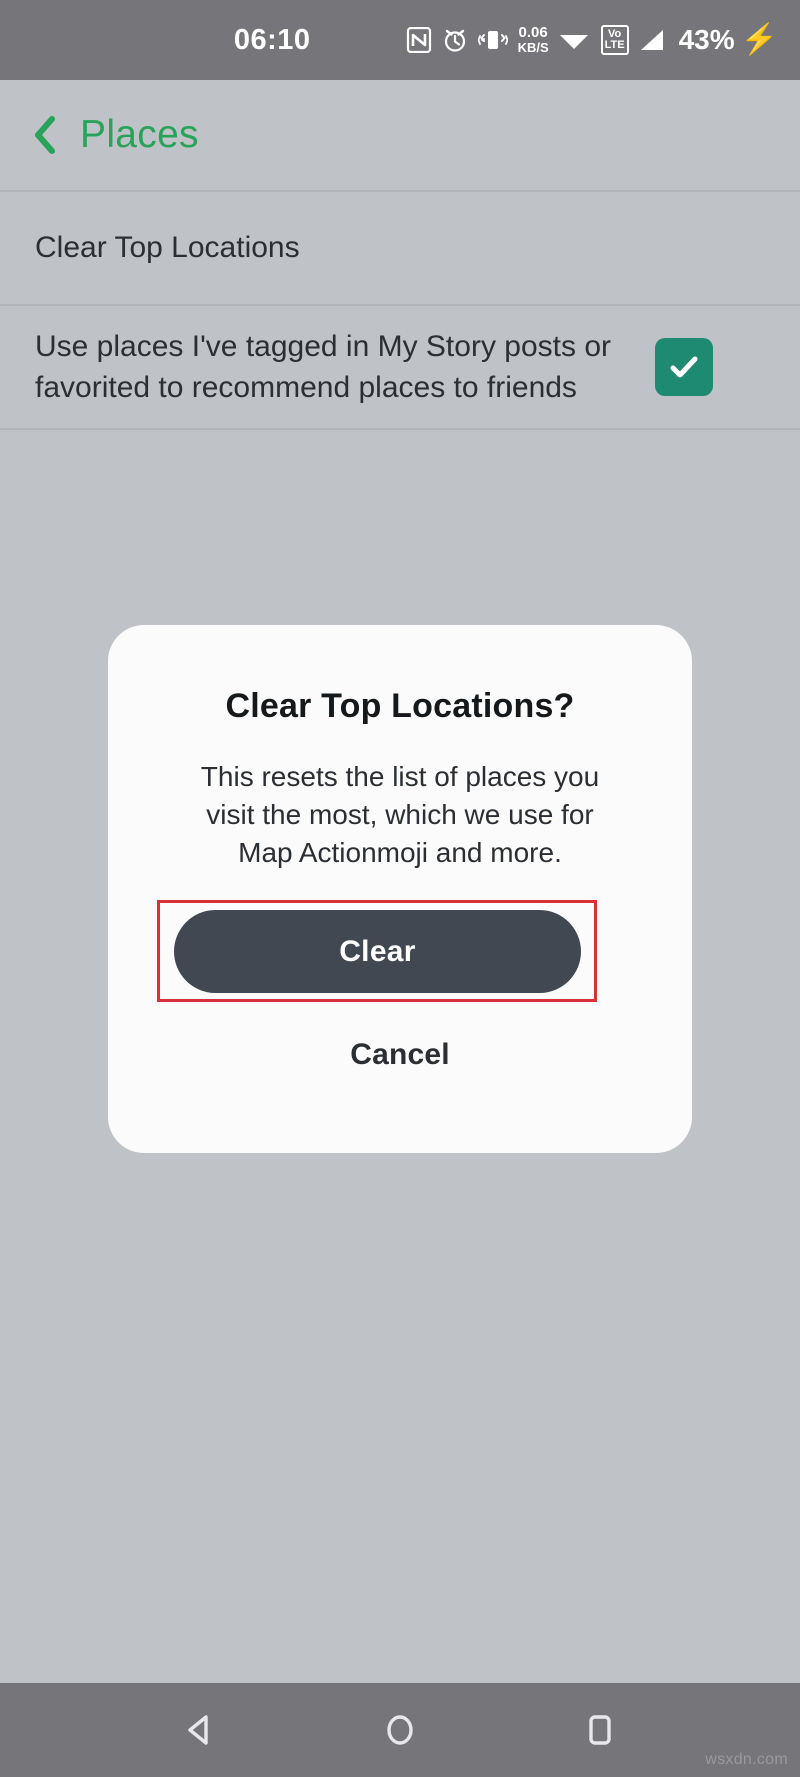  I want to click on cellular-signal-icon, so click(652, 40).